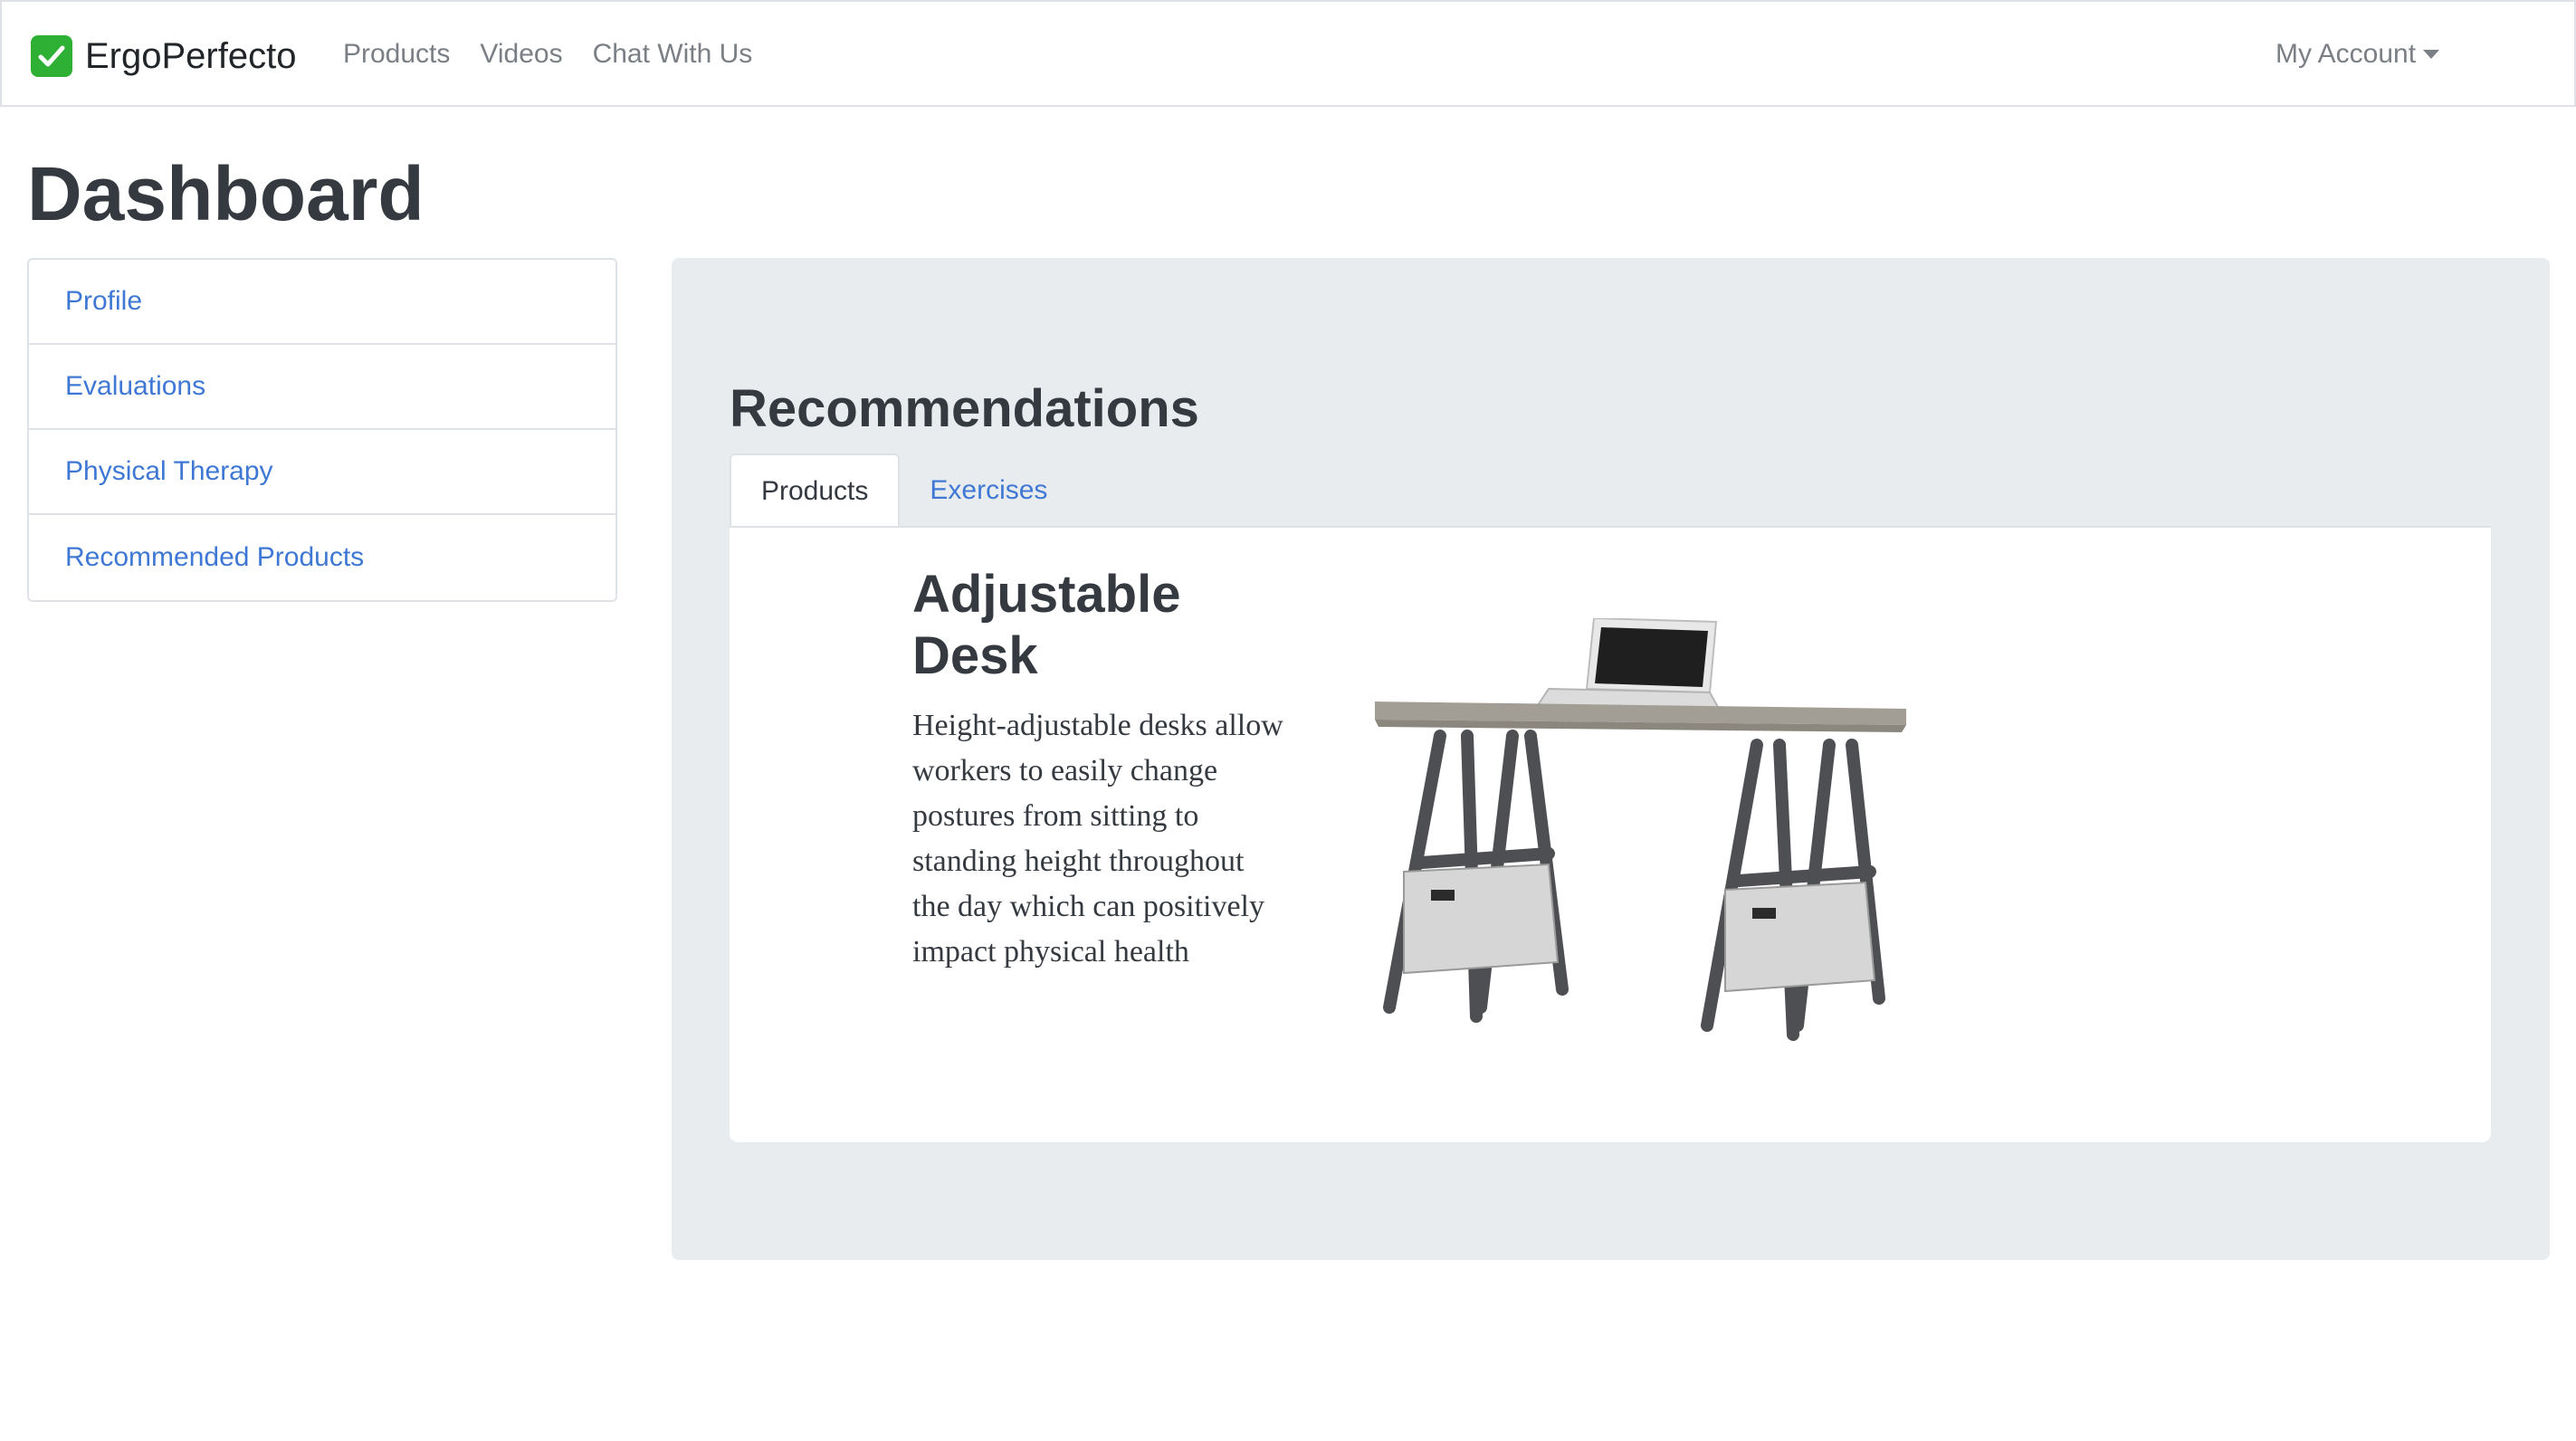 The image size is (2576, 1441). Describe the element at coordinates (322, 472) in the screenshot. I see `sidebar-item-physical-therapy: Physical Therapy` at that location.